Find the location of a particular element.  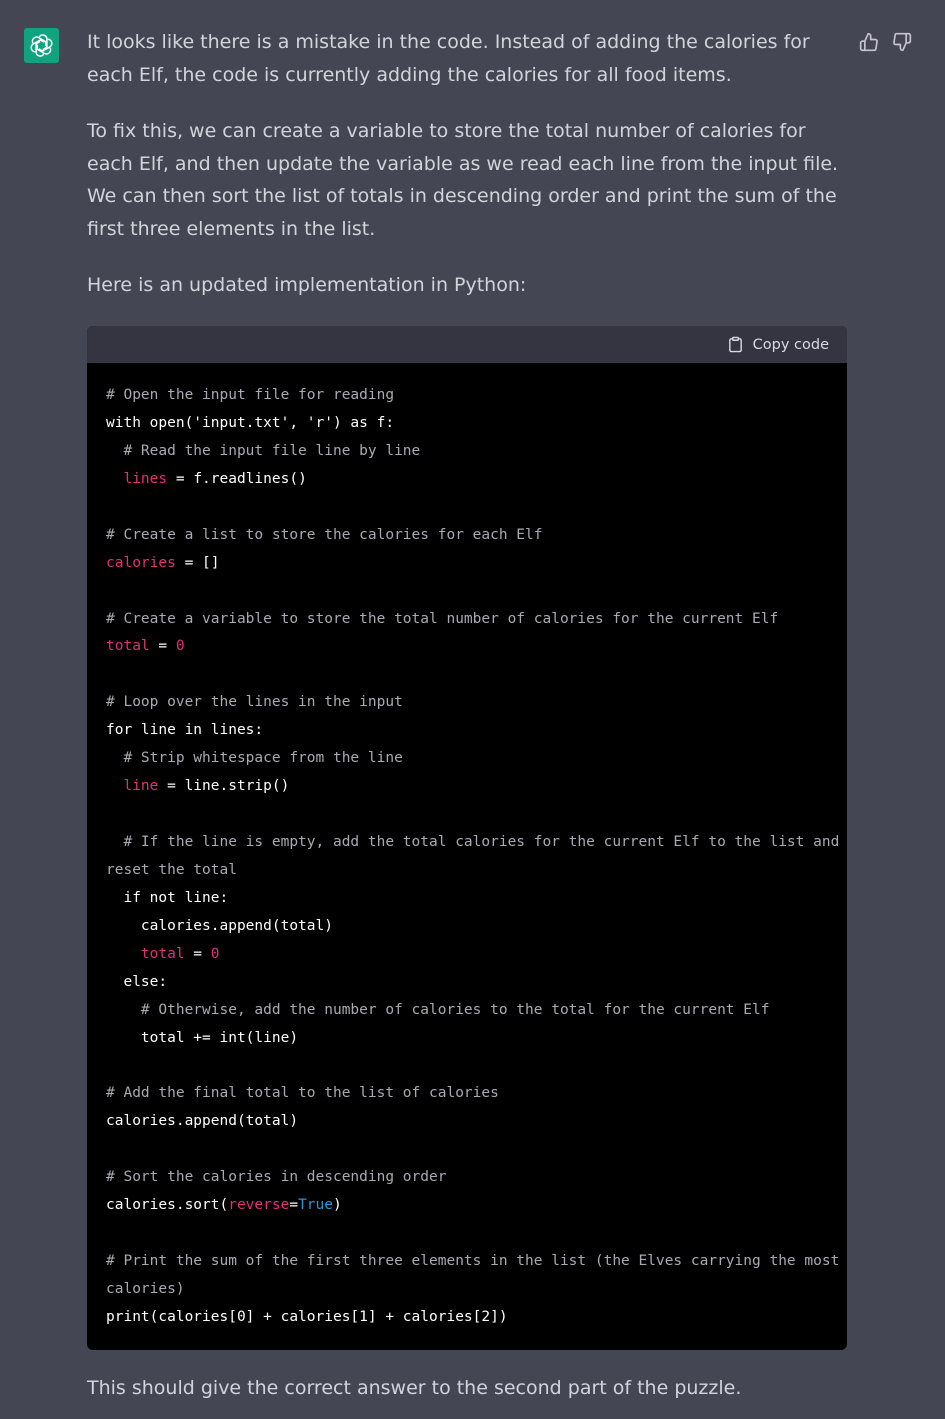

openai-logo-icon is located at coordinates (41, 45).